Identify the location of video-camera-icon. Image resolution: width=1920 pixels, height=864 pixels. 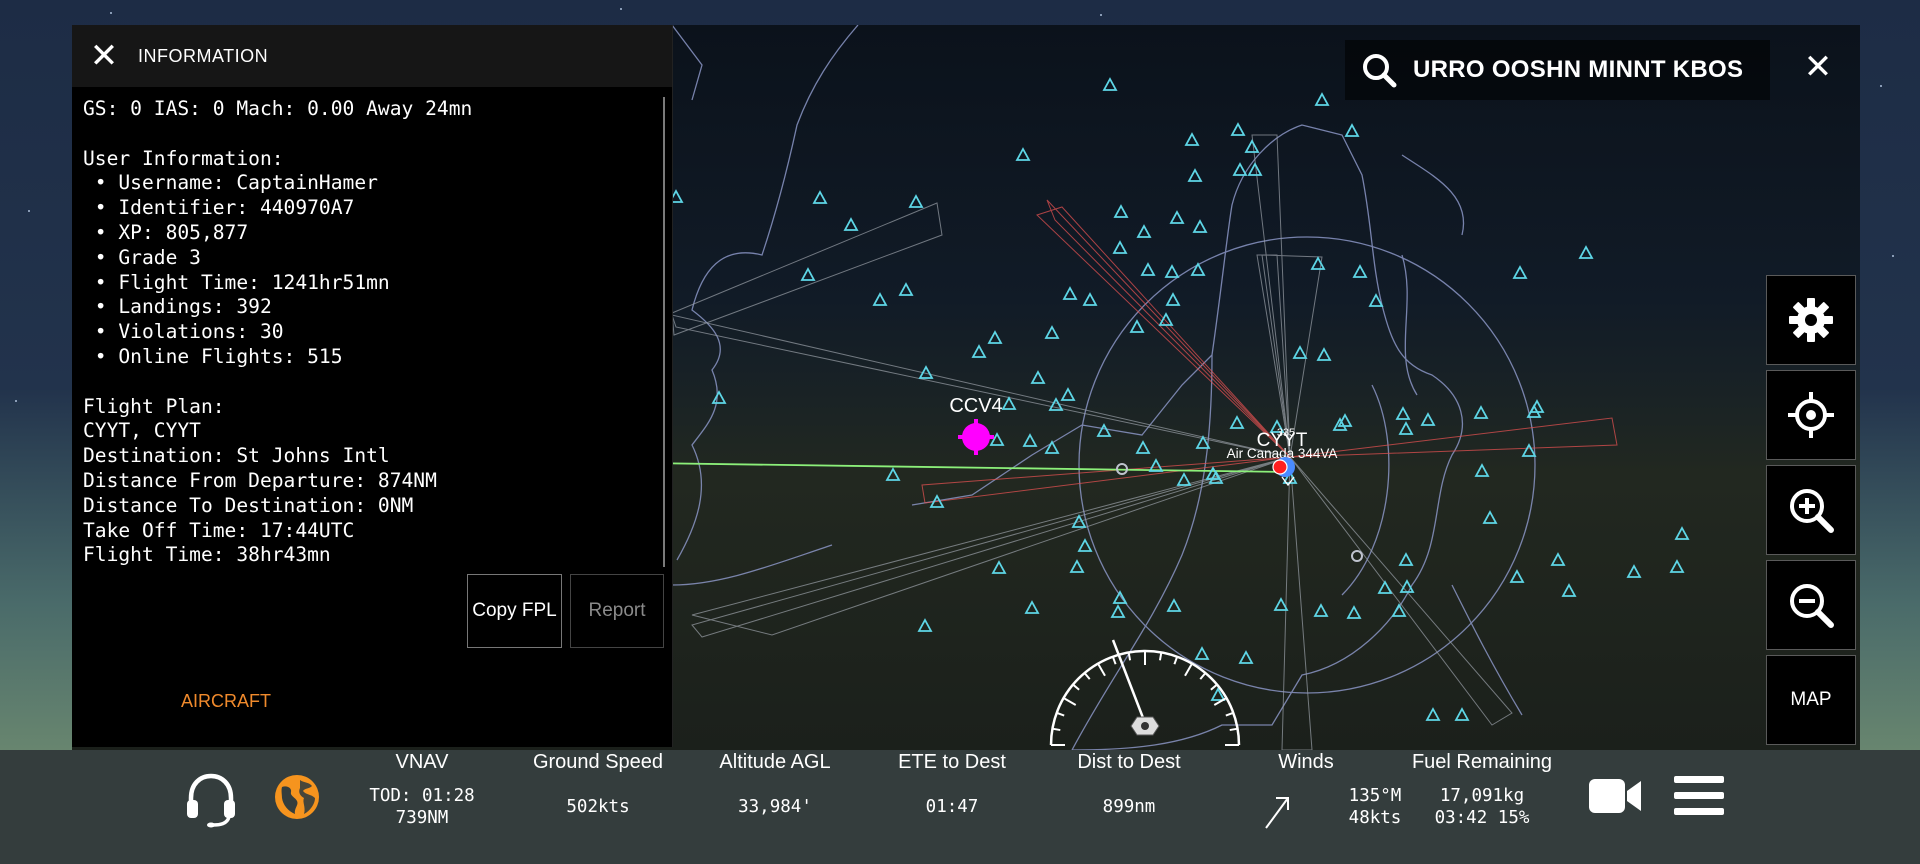
(1615, 796).